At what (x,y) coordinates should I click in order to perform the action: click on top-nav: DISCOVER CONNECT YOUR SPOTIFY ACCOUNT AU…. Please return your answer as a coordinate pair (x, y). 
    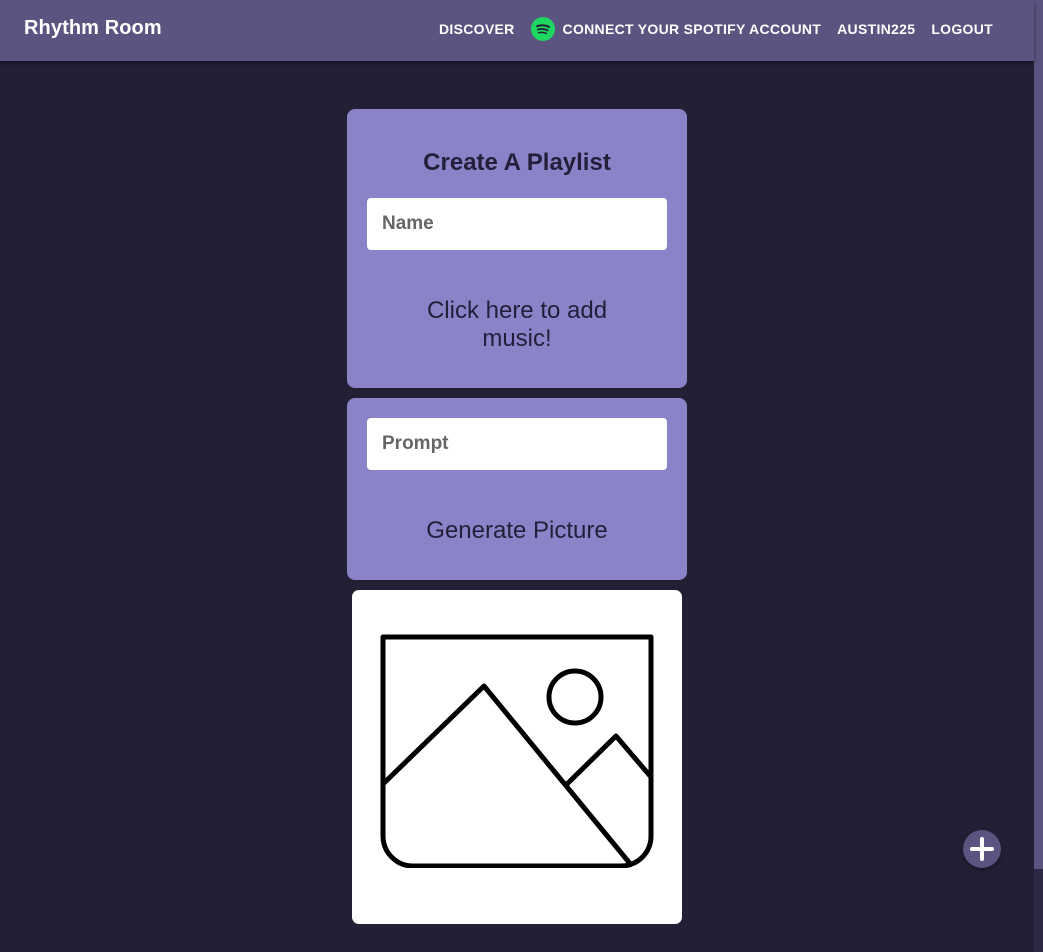
    Looking at the image, I should click on (716, 29).